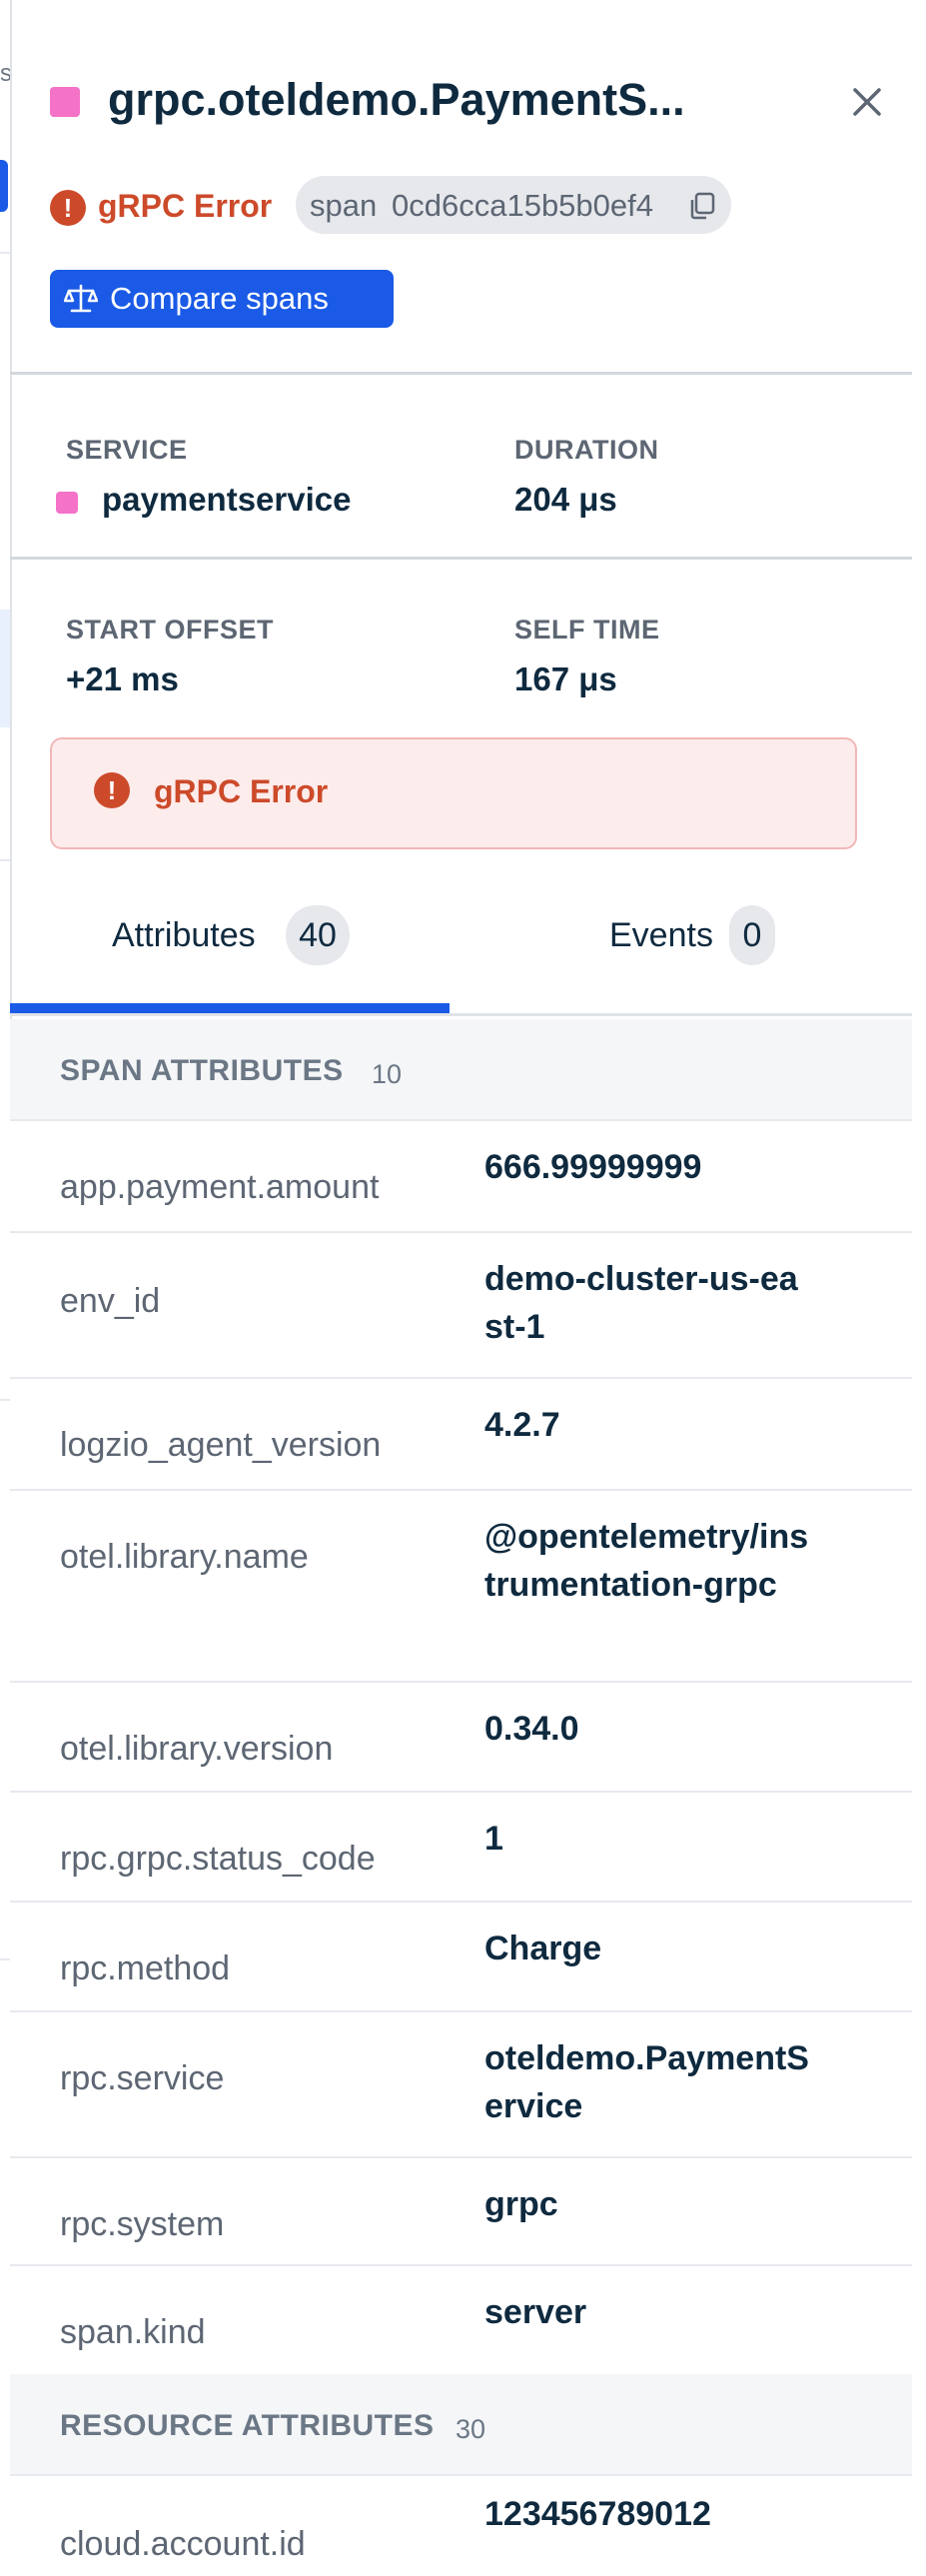 The image size is (926, 2576). I want to click on duration-label: DURATION, so click(586, 450).